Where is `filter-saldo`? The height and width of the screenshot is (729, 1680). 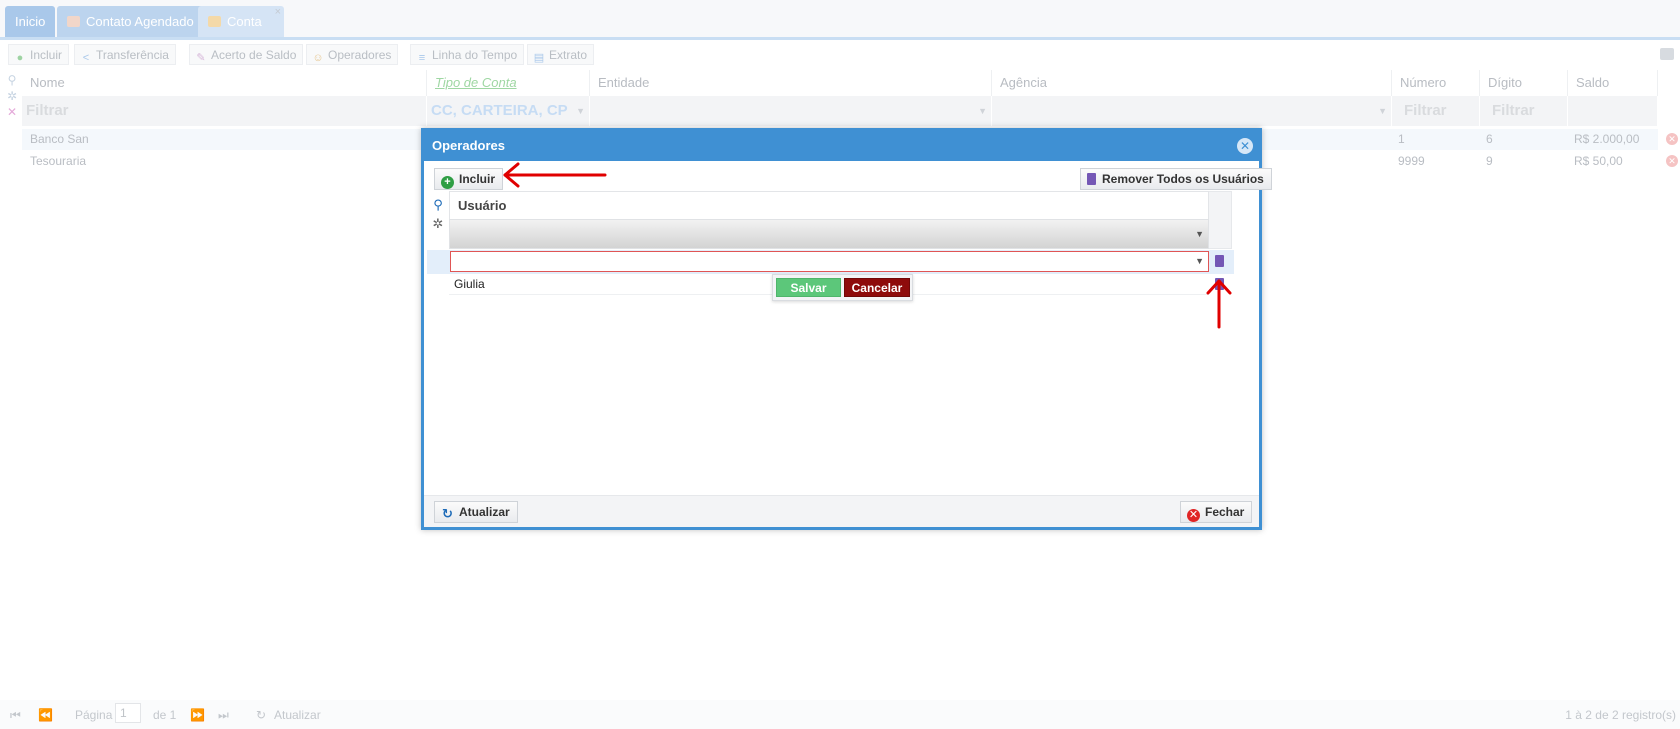 filter-saldo is located at coordinates (1613, 111).